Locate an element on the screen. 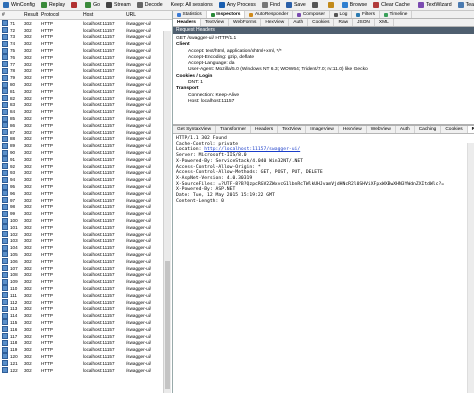 Image resolution: width=474 pixels, height=395 pixels. table-row: 86 302 HTTP localhost:11157/swagger-ui/ is located at coordinates (86, 125).